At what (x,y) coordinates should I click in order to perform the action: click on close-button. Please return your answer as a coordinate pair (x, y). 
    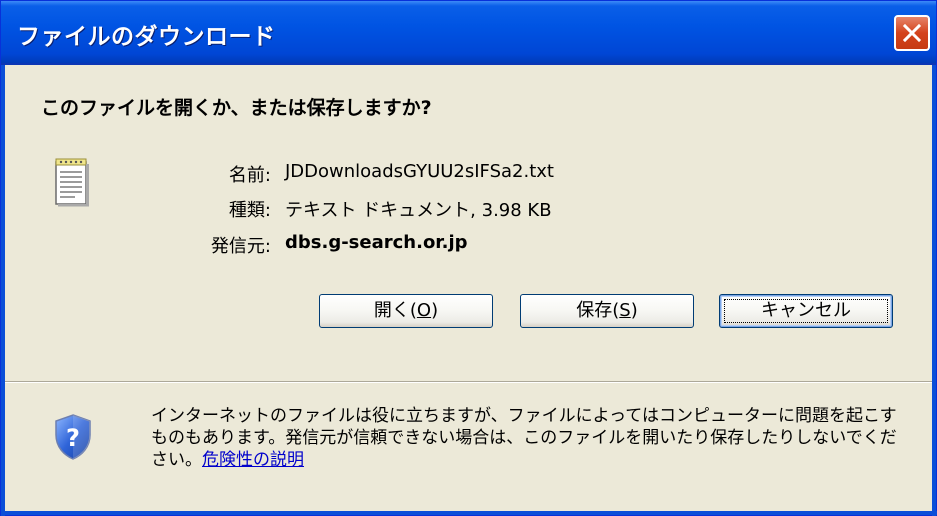
    Looking at the image, I should click on (912, 33).